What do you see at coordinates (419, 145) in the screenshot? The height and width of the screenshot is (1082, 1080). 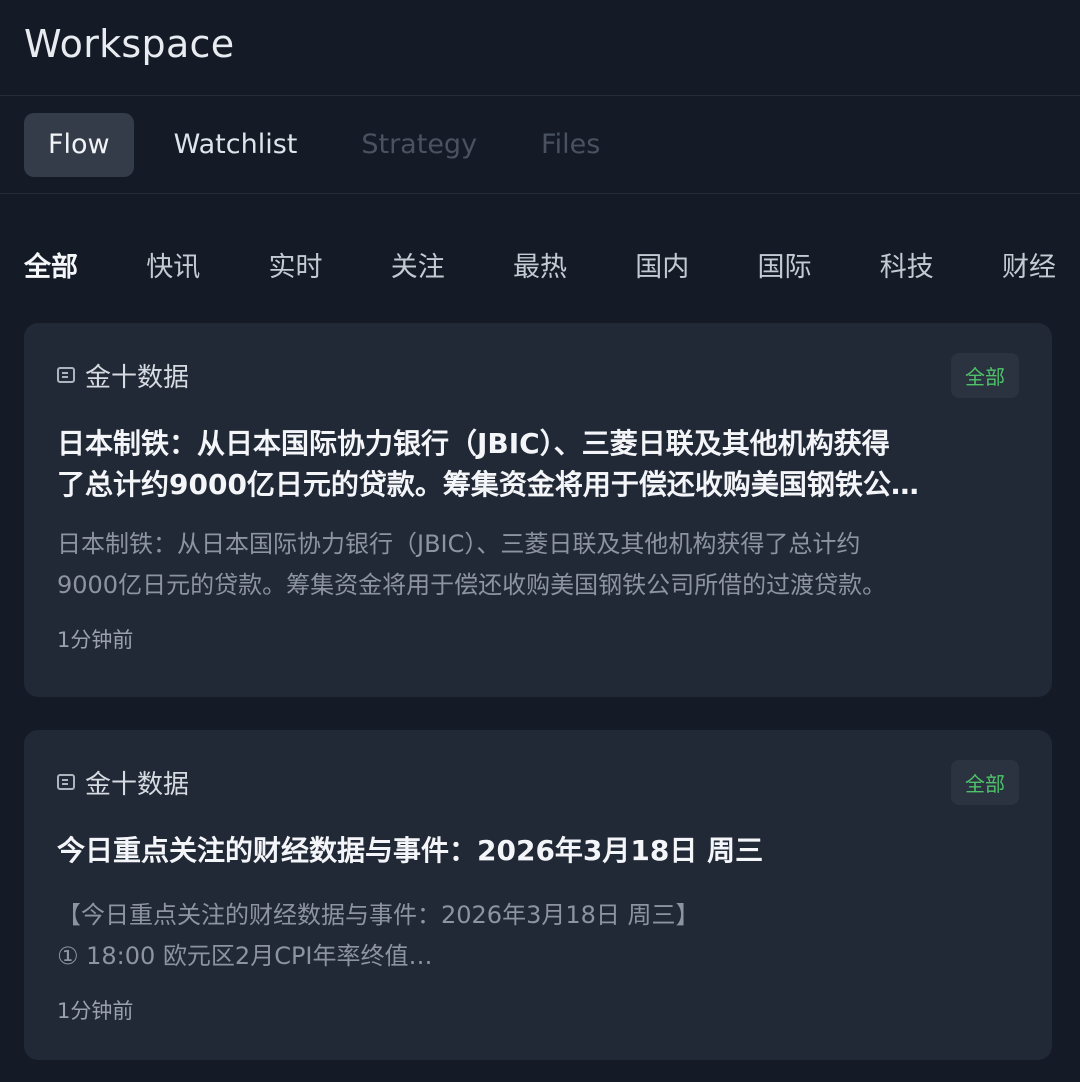 I see `tab-strategy: Strategy` at bounding box center [419, 145].